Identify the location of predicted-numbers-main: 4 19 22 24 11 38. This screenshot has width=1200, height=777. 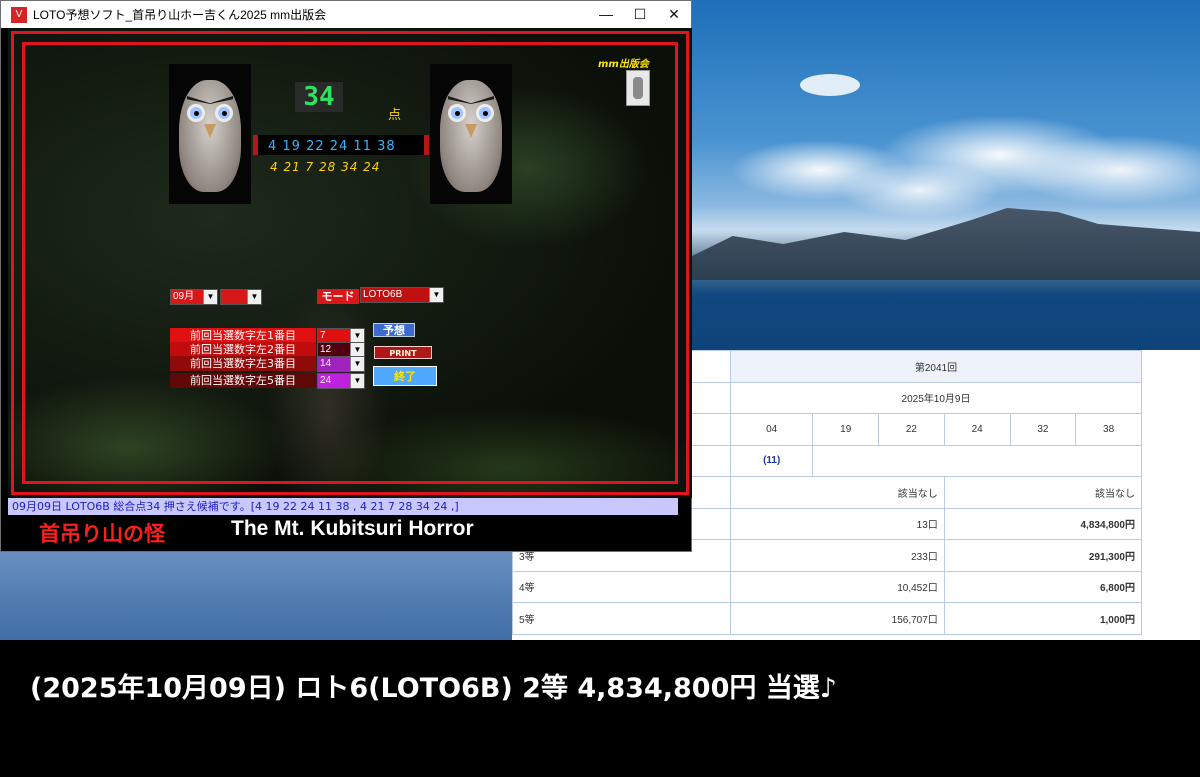
(332, 146).